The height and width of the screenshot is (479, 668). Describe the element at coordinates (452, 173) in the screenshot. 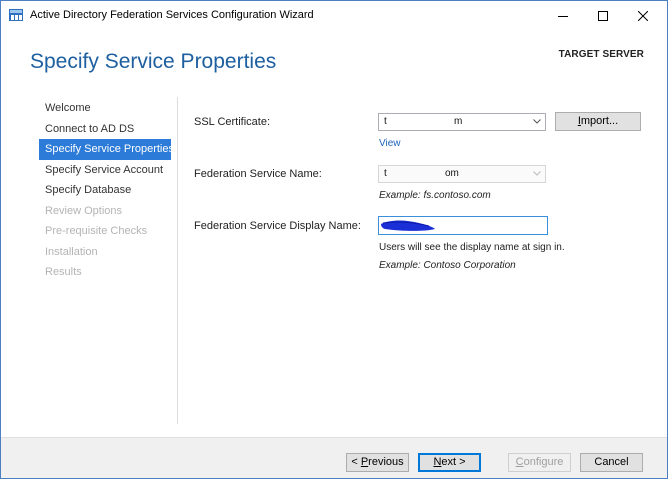

I see `federation-service-name-value-end: om` at that location.